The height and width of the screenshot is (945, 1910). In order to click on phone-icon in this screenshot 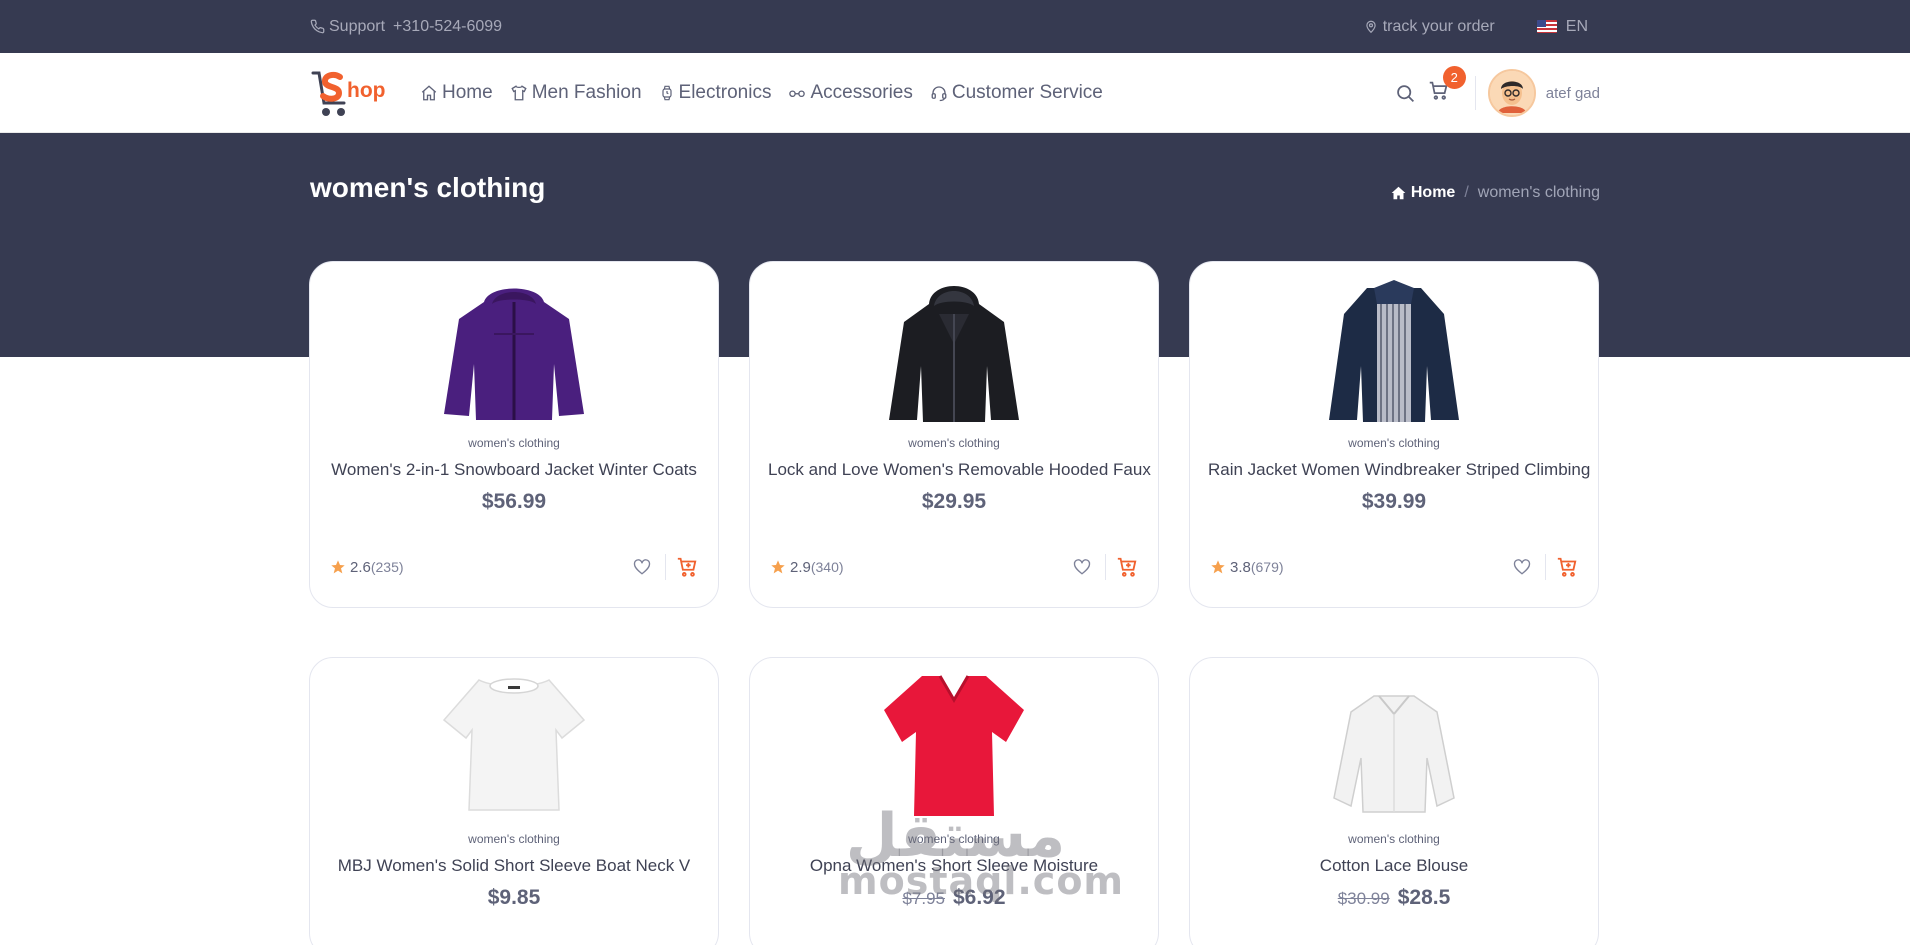, I will do `click(317, 26)`.